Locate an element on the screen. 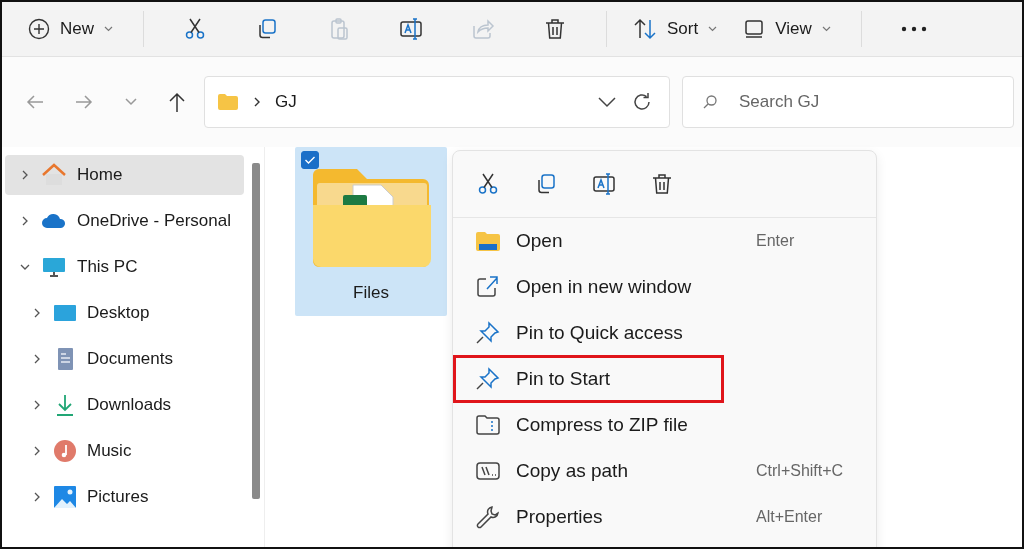  sidebar-item: Documents is located at coordinates (124, 359).